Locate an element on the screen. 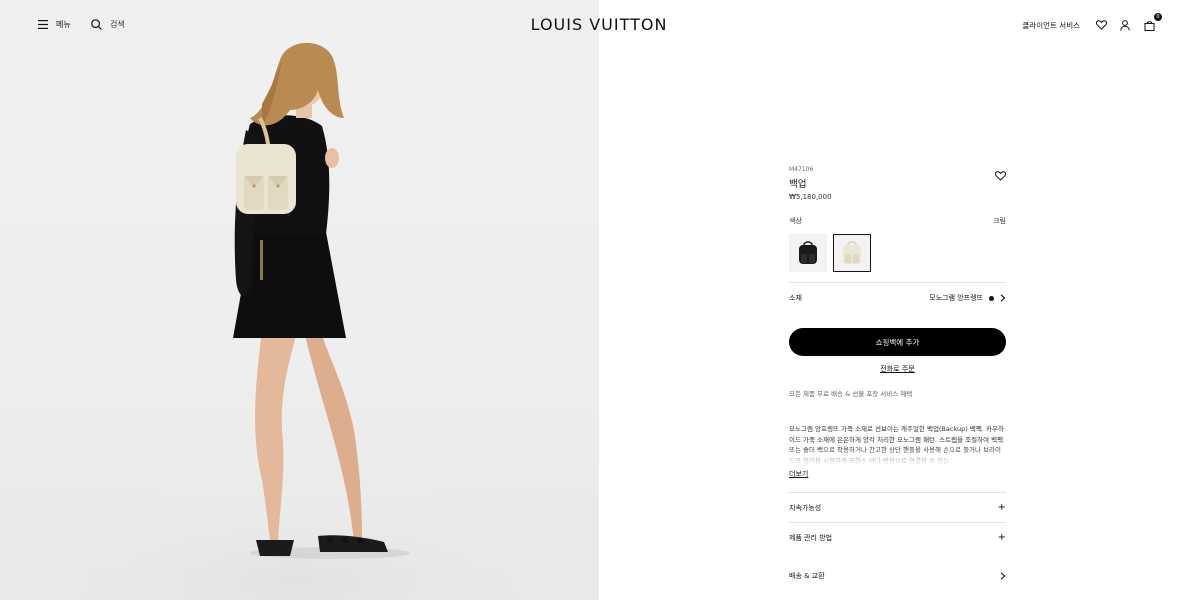  black-backpack-thumbnail is located at coordinates (808, 252).